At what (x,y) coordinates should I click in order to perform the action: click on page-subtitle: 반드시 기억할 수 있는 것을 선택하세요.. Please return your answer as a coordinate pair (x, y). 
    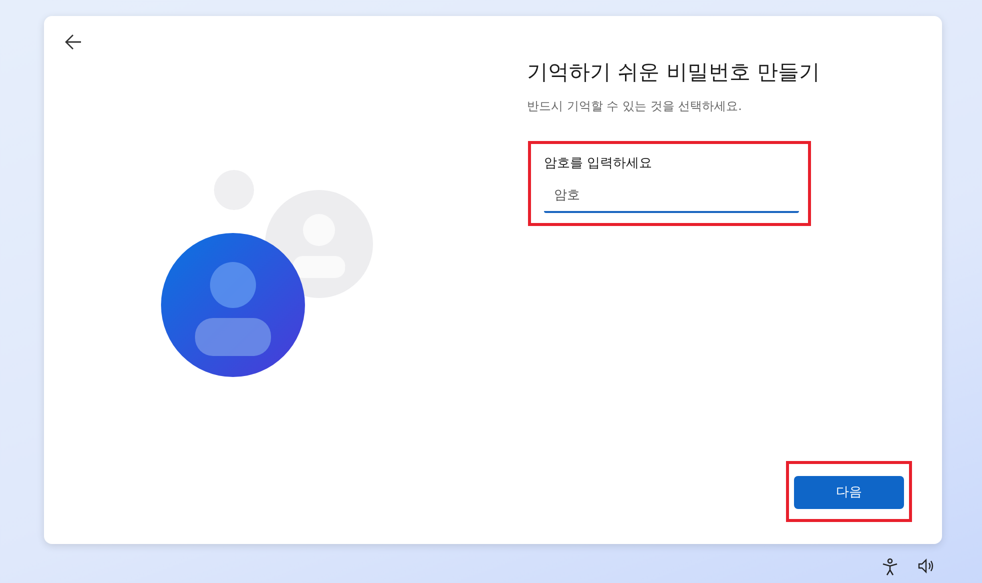
    Looking at the image, I should click on (635, 107).